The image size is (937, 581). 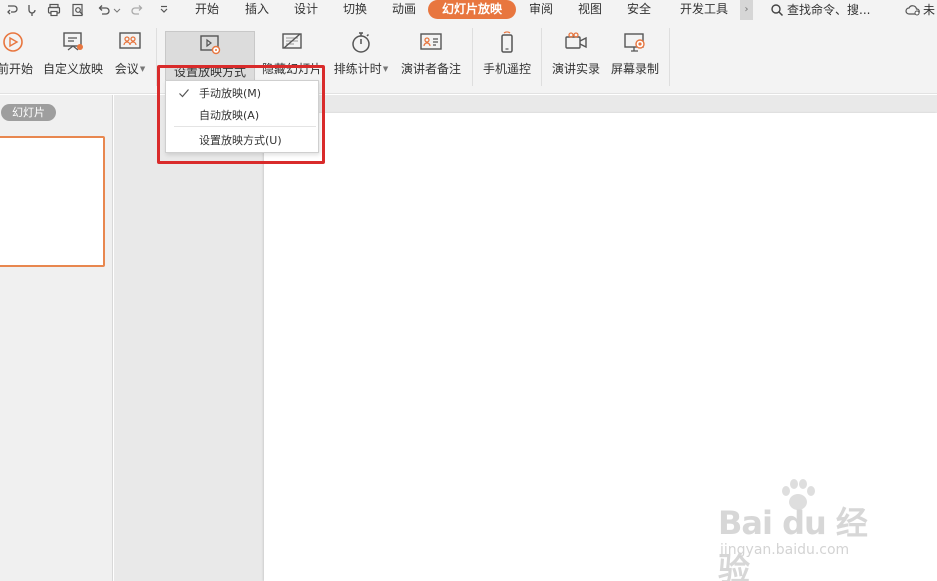 What do you see at coordinates (18, 57) in the screenshot?
I see `from-current-button: 前开始` at bounding box center [18, 57].